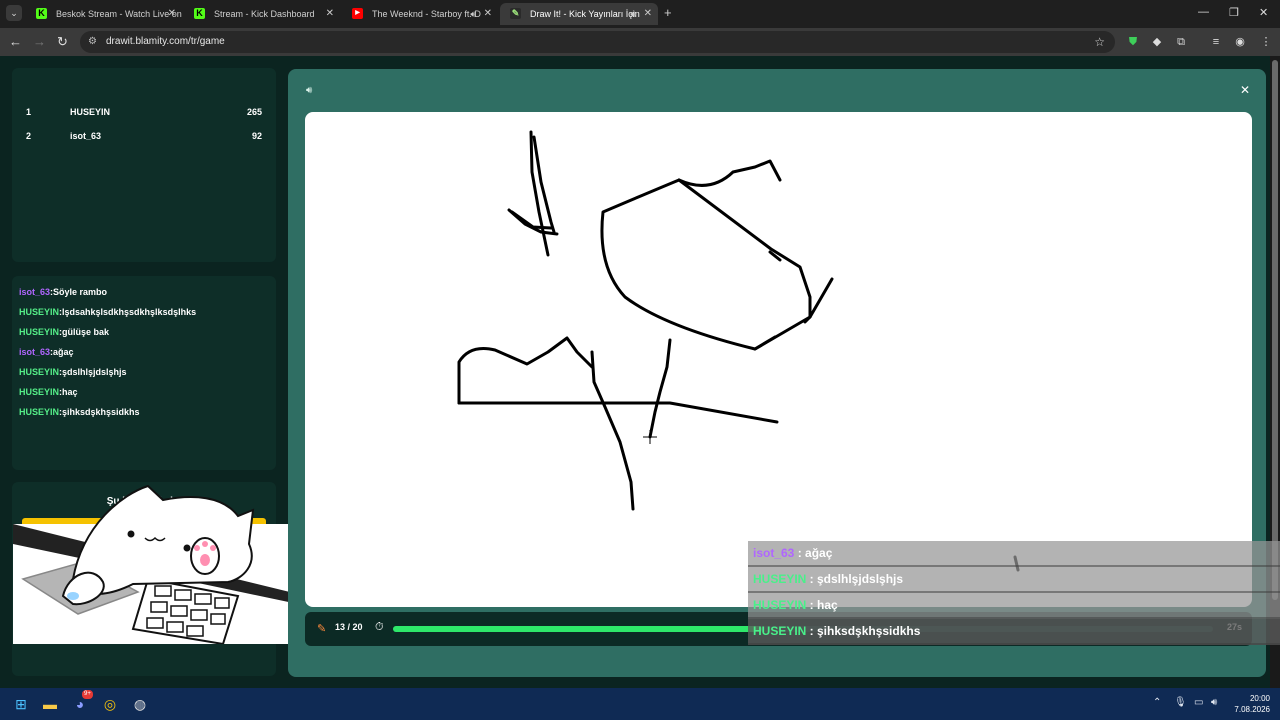 This screenshot has width=1280, height=720. I want to click on chat-message: HUSEYIN:lşdsahkşlsdkhşsdkhşlksdşlhks, so click(108, 312).